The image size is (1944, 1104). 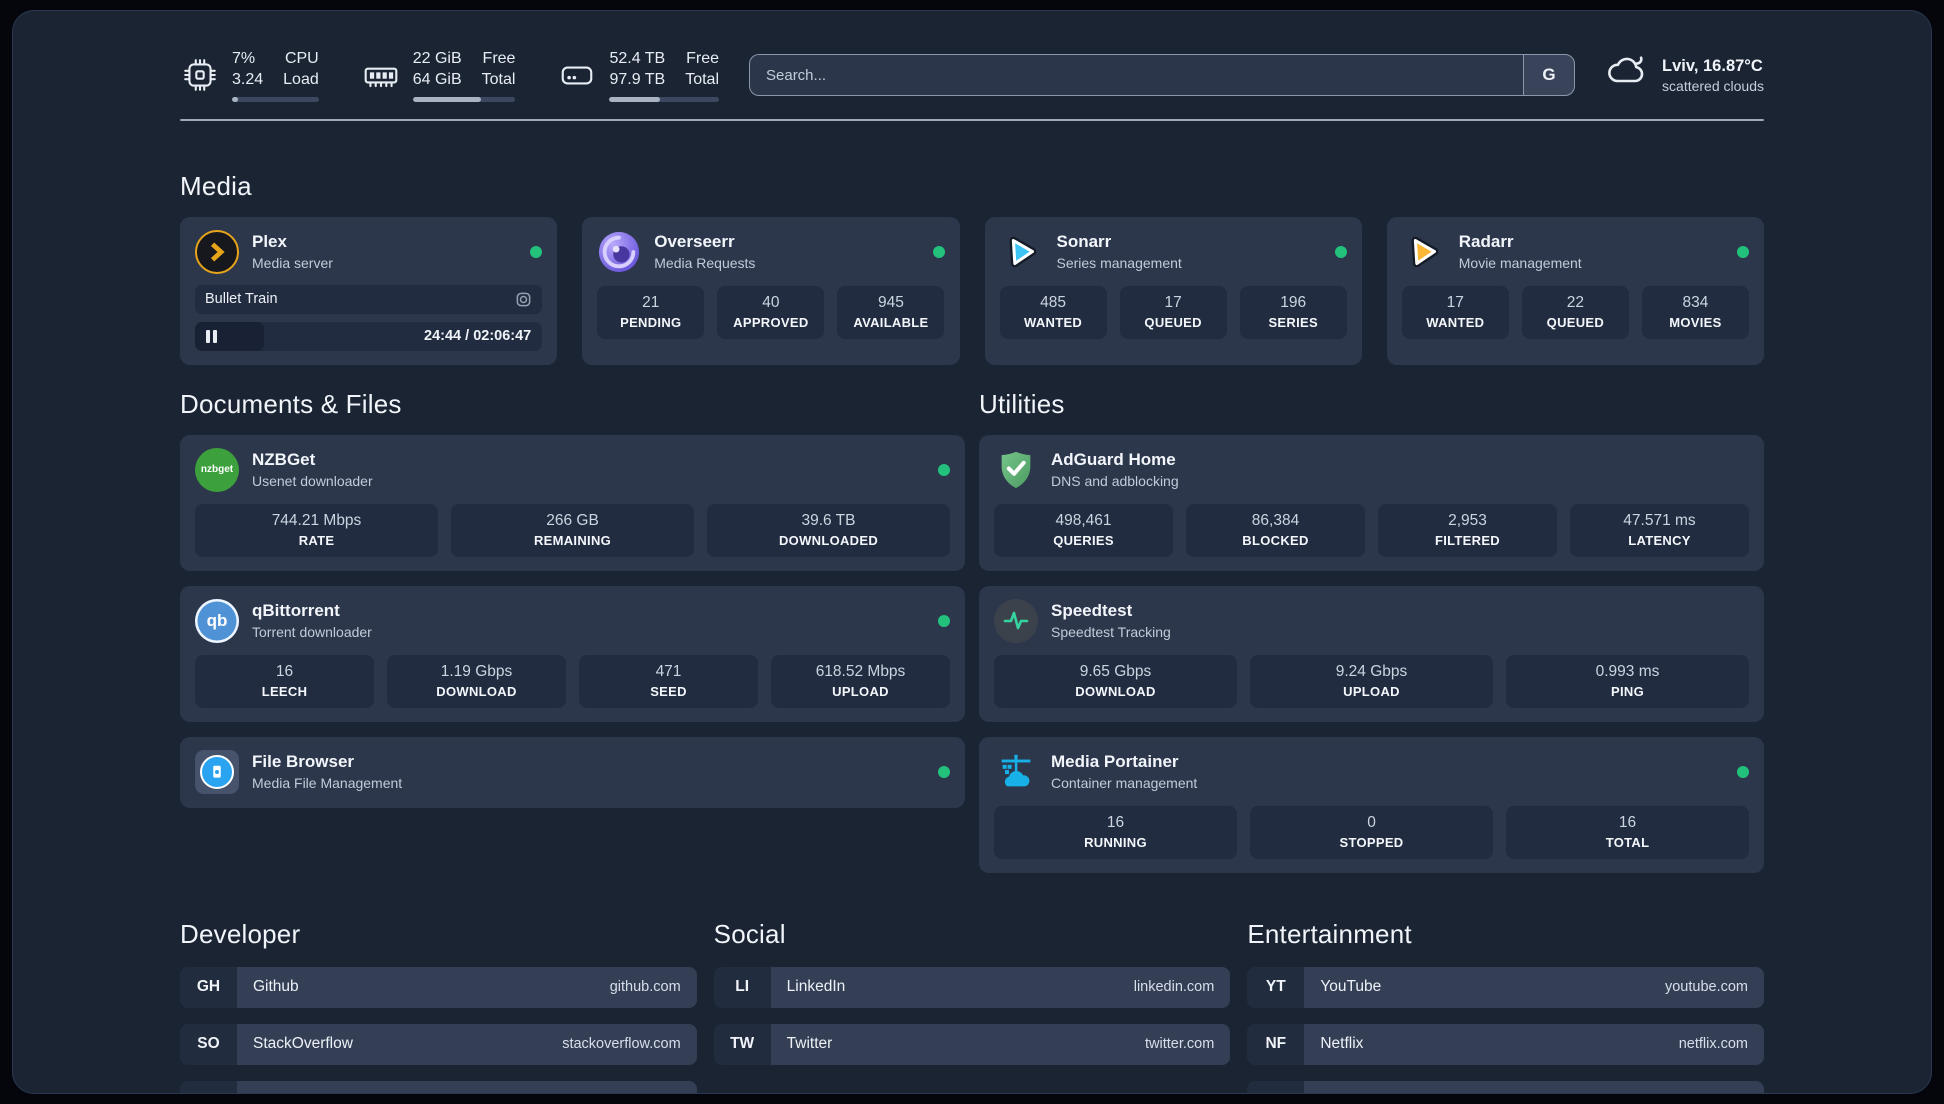 What do you see at coordinates (211, 336) in the screenshot?
I see `pause-button` at bounding box center [211, 336].